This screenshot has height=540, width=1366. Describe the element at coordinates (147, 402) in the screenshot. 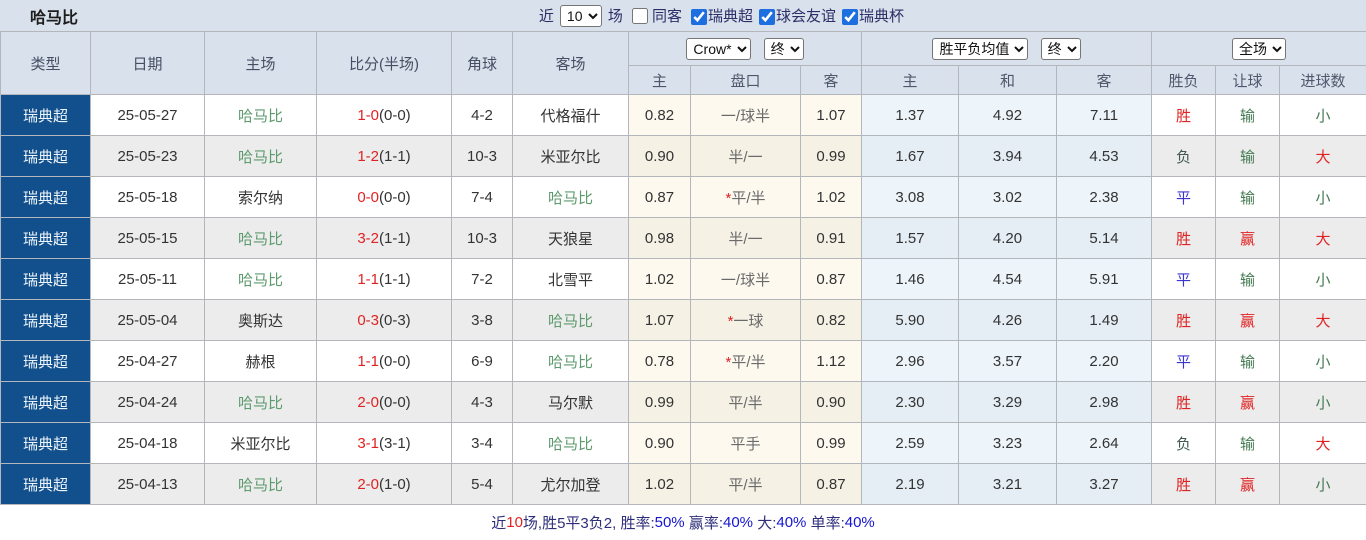

I see `date-cell: 25-04-24` at that location.